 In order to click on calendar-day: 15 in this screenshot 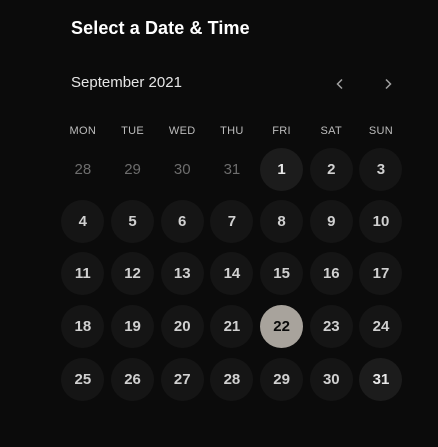, I will do `click(282, 273)`.